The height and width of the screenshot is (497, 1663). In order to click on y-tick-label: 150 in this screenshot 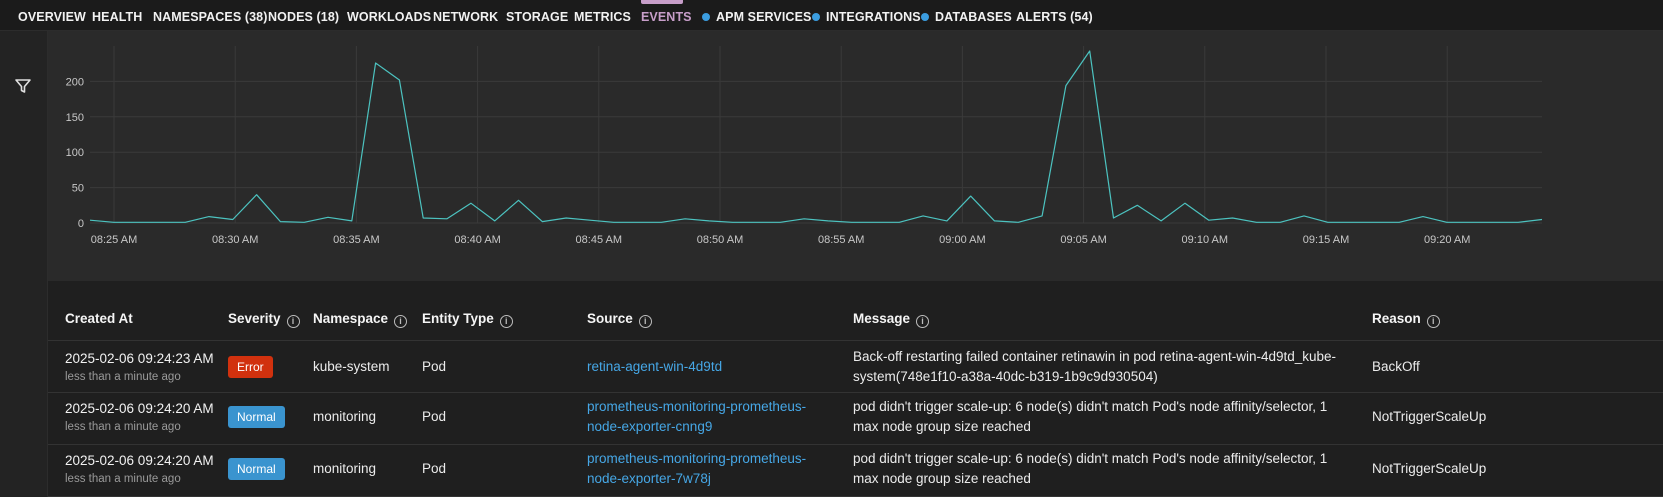, I will do `click(75, 118)`.